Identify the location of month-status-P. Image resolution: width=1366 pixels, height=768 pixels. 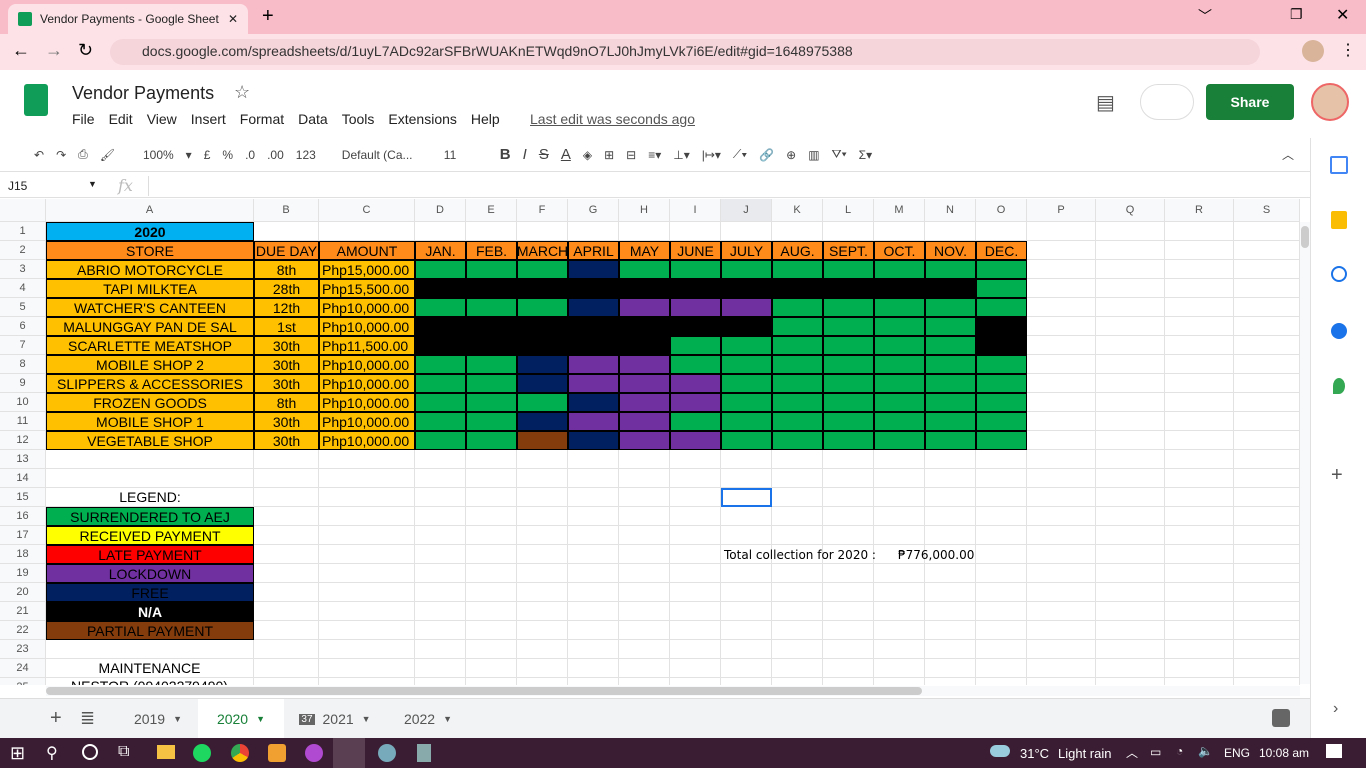
(695, 307).